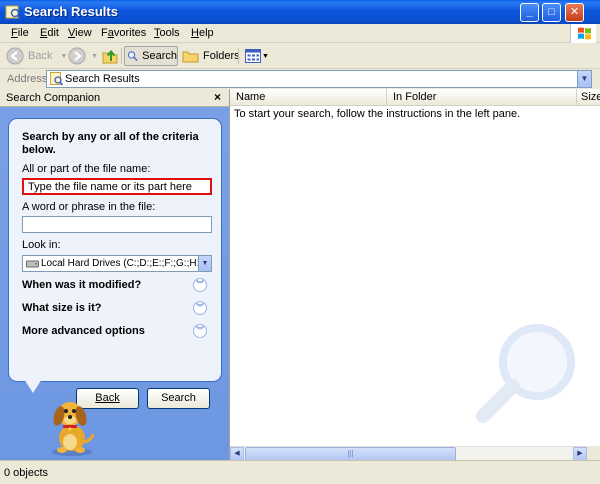  Describe the element at coordinates (525, 373) in the screenshot. I see `magnifier-watermark-icon` at that location.